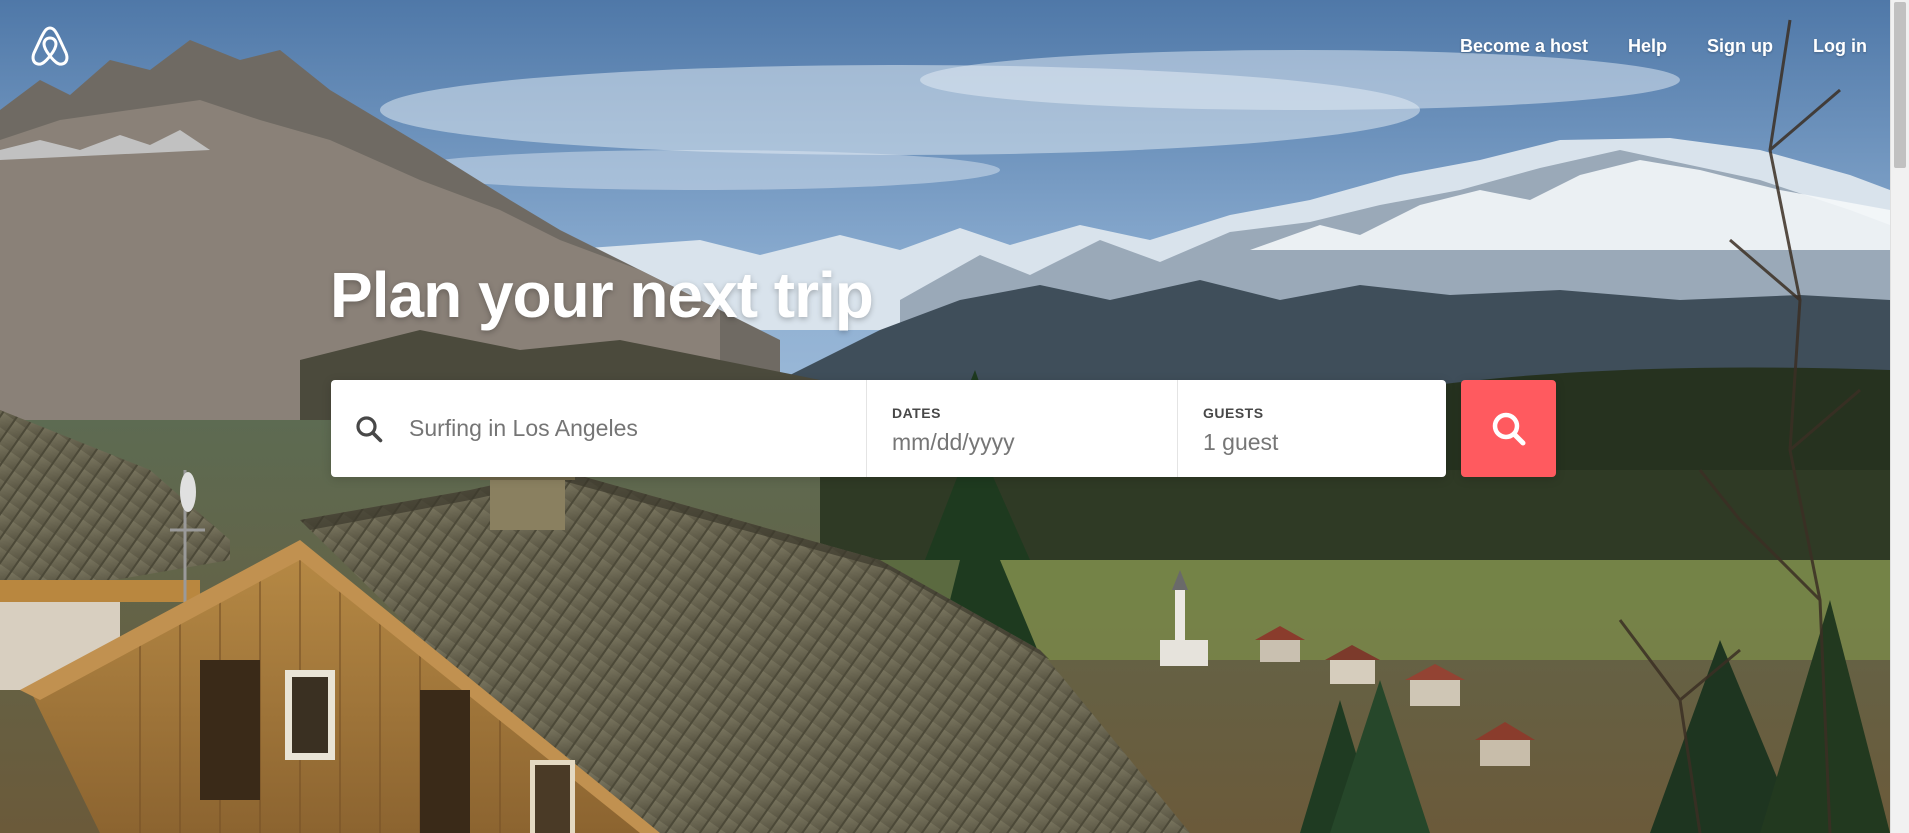  I want to click on guests-select: 1 guest, so click(1240, 442).